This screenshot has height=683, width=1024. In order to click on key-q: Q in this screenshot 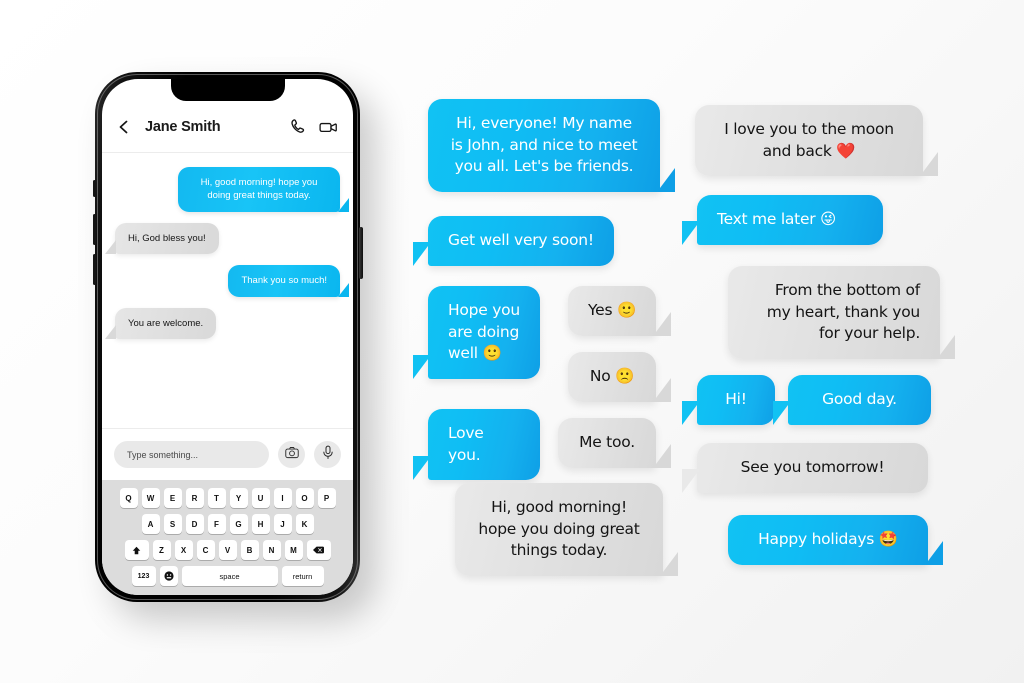, I will do `click(128, 498)`.